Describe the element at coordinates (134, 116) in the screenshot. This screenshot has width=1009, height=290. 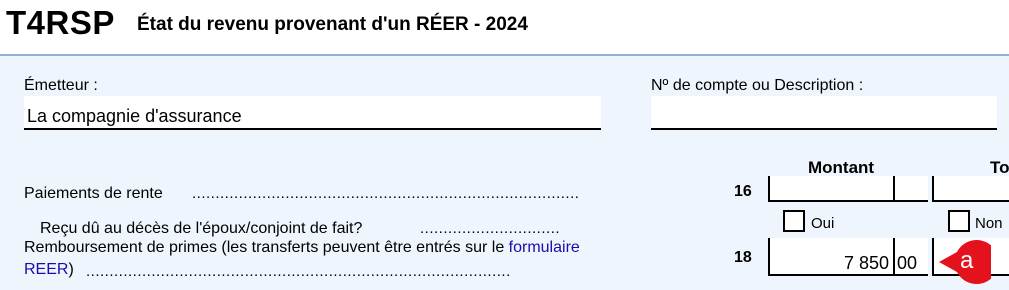
I see `issuer-value: La compagnie d'assurance` at that location.